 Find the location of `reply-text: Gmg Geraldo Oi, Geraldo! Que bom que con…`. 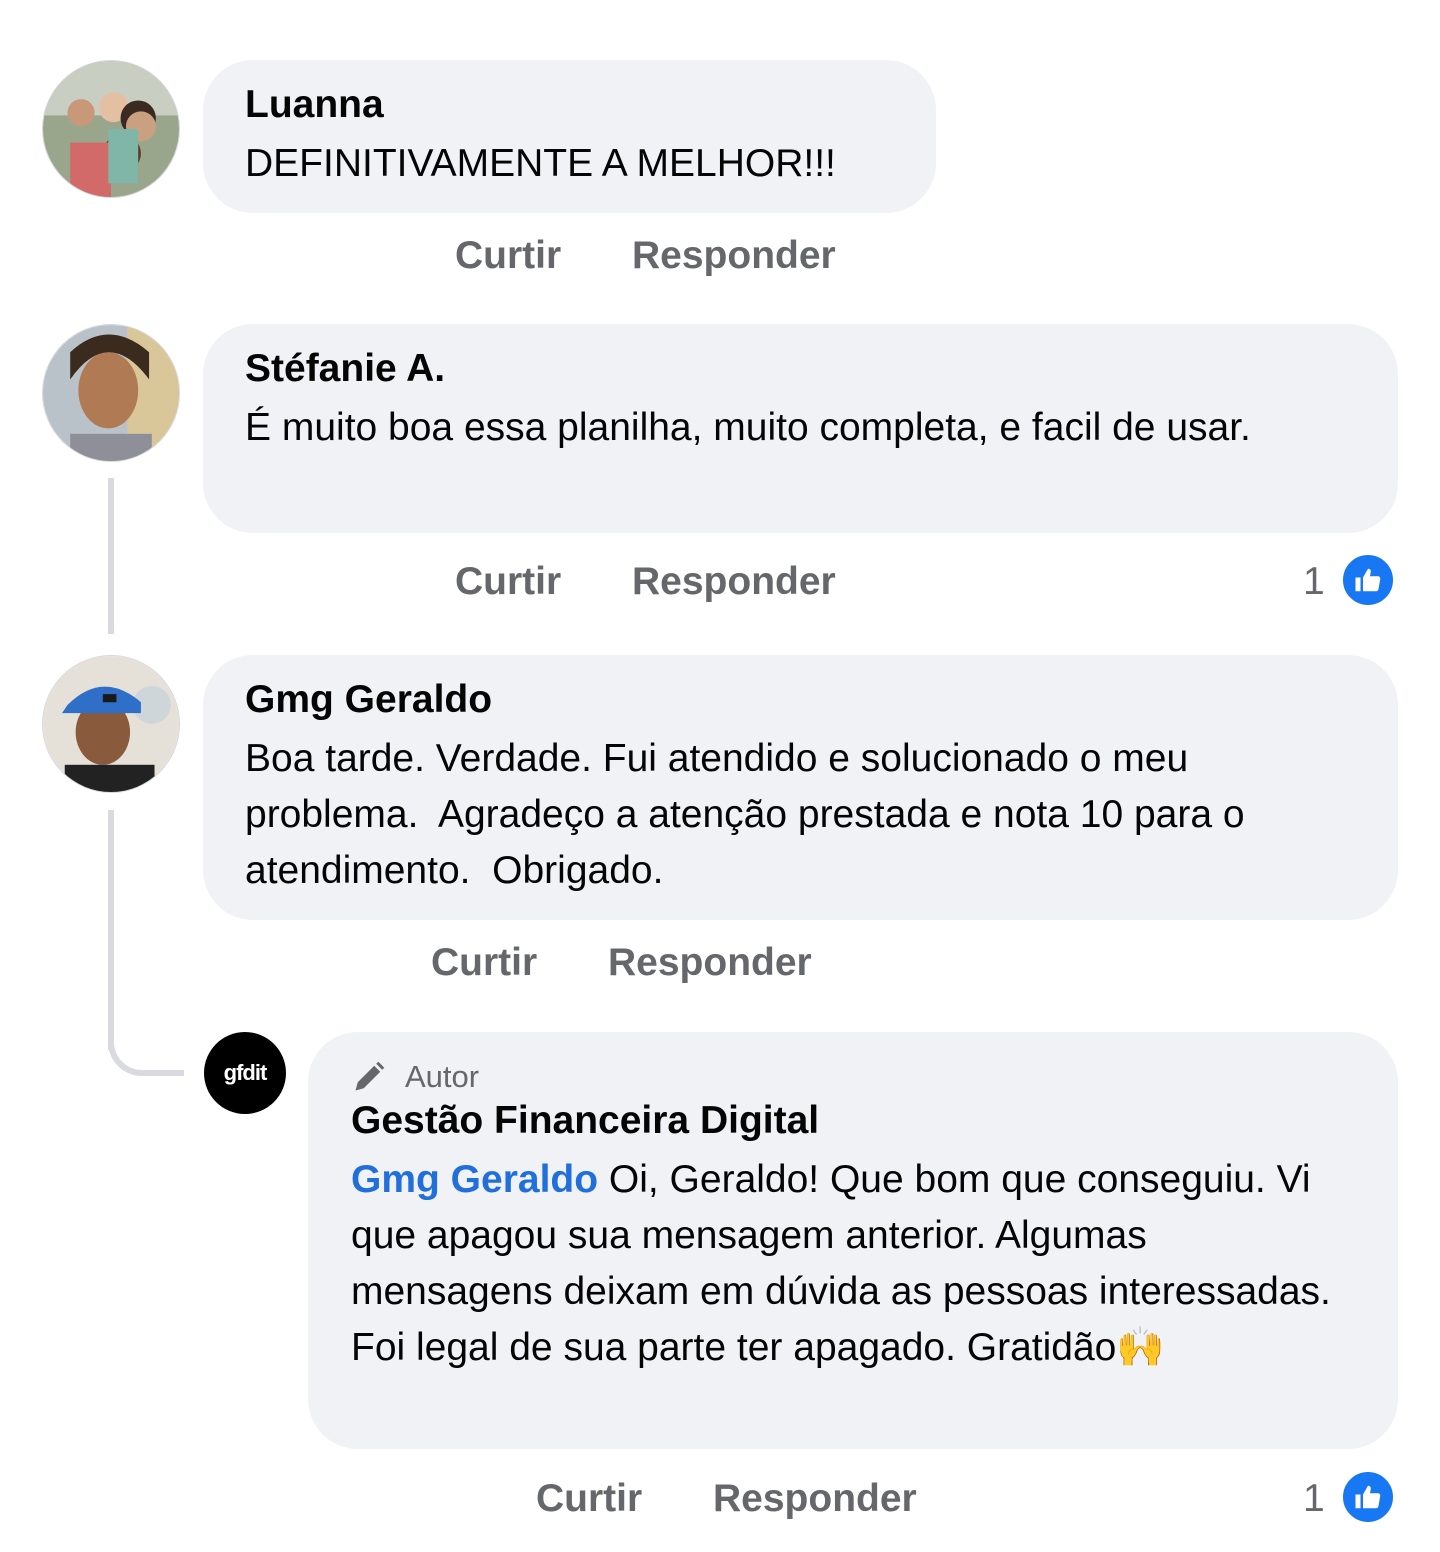

reply-text: Gmg Geraldo Oi, Geraldo! Que bom que con… is located at coordinates (854, 1264).